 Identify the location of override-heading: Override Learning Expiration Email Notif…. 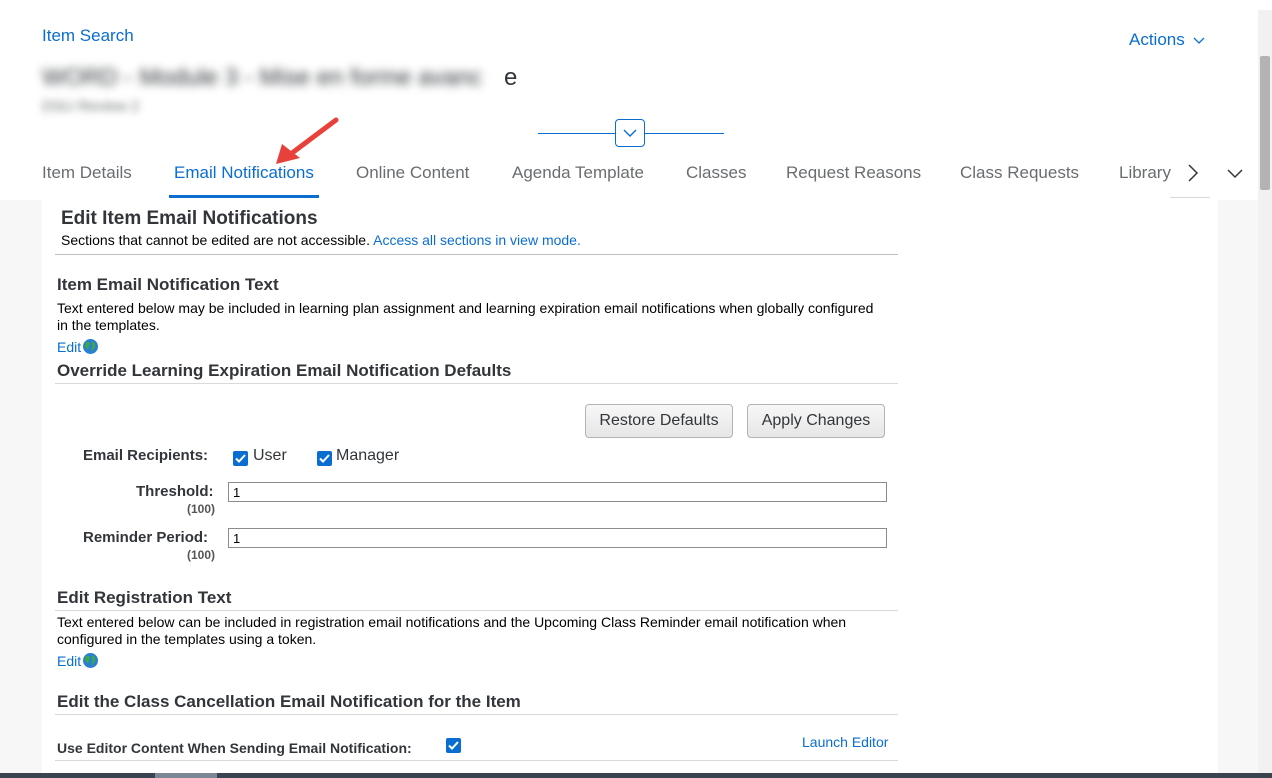
(284, 370).